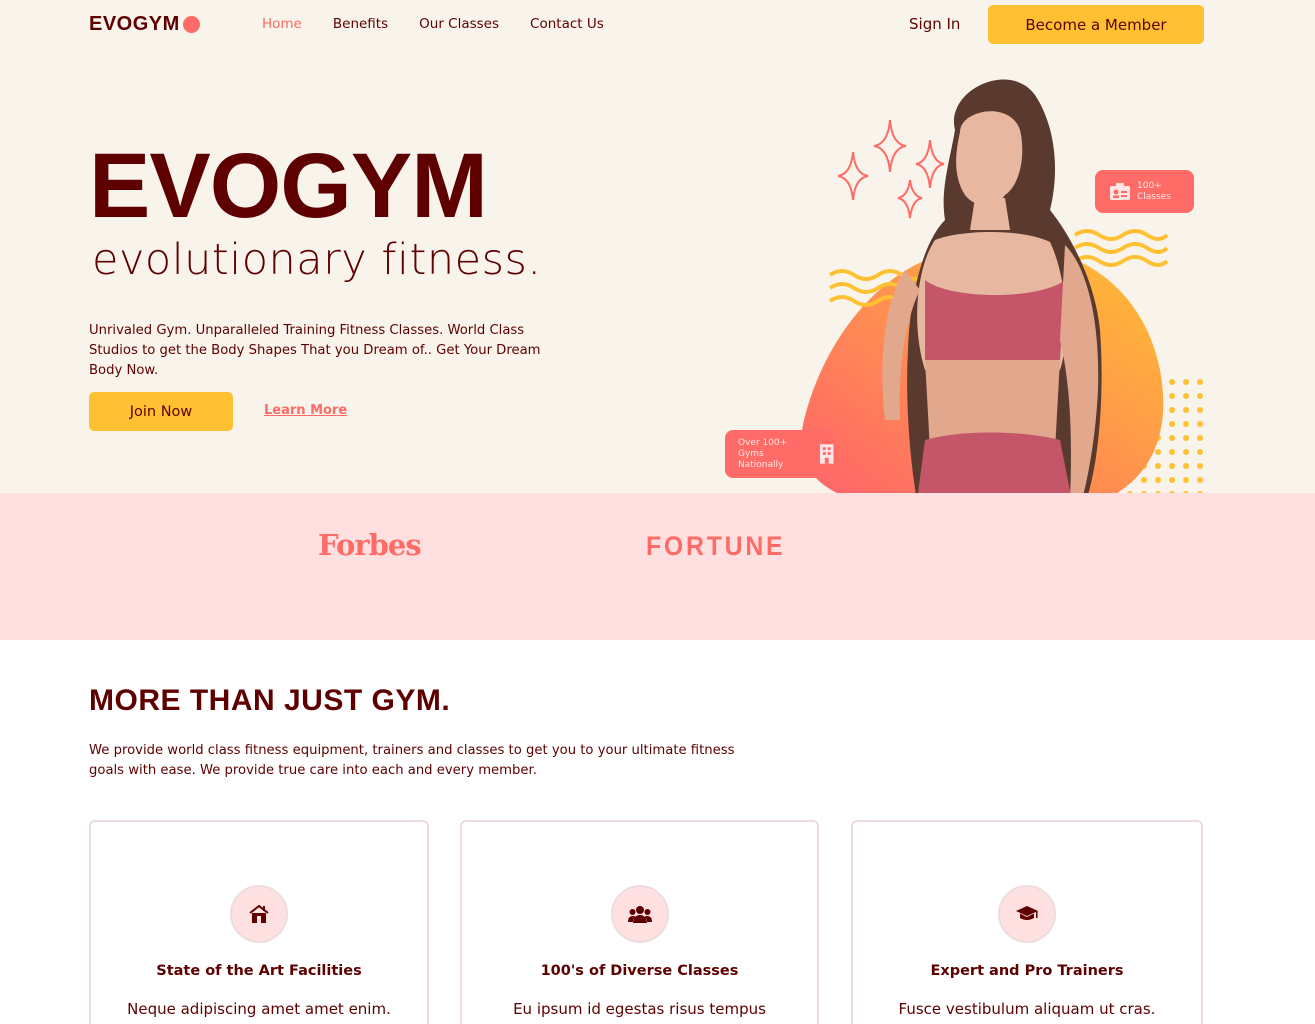 Image resolution: width=1315 pixels, height=1024 pixels. Describe the element at coordinates (270, 700) in the screenshot. I see `benefits-title: MORE THAN JUST GYM.` at that location.